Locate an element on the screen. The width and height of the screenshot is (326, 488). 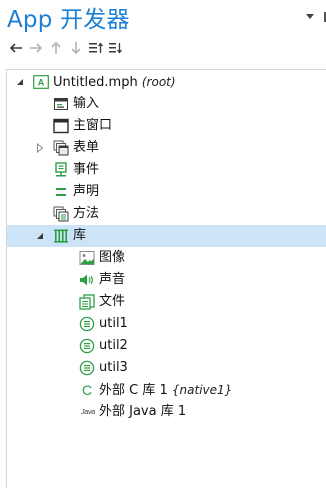
tree-node-sounds: 声音 is located at coordinates (166, 280).